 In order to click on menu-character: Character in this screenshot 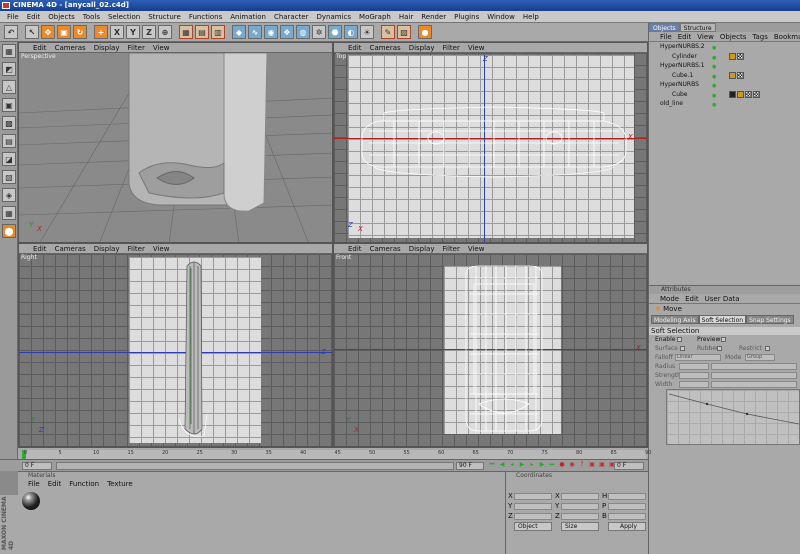, I will do `click(291, 16)`.